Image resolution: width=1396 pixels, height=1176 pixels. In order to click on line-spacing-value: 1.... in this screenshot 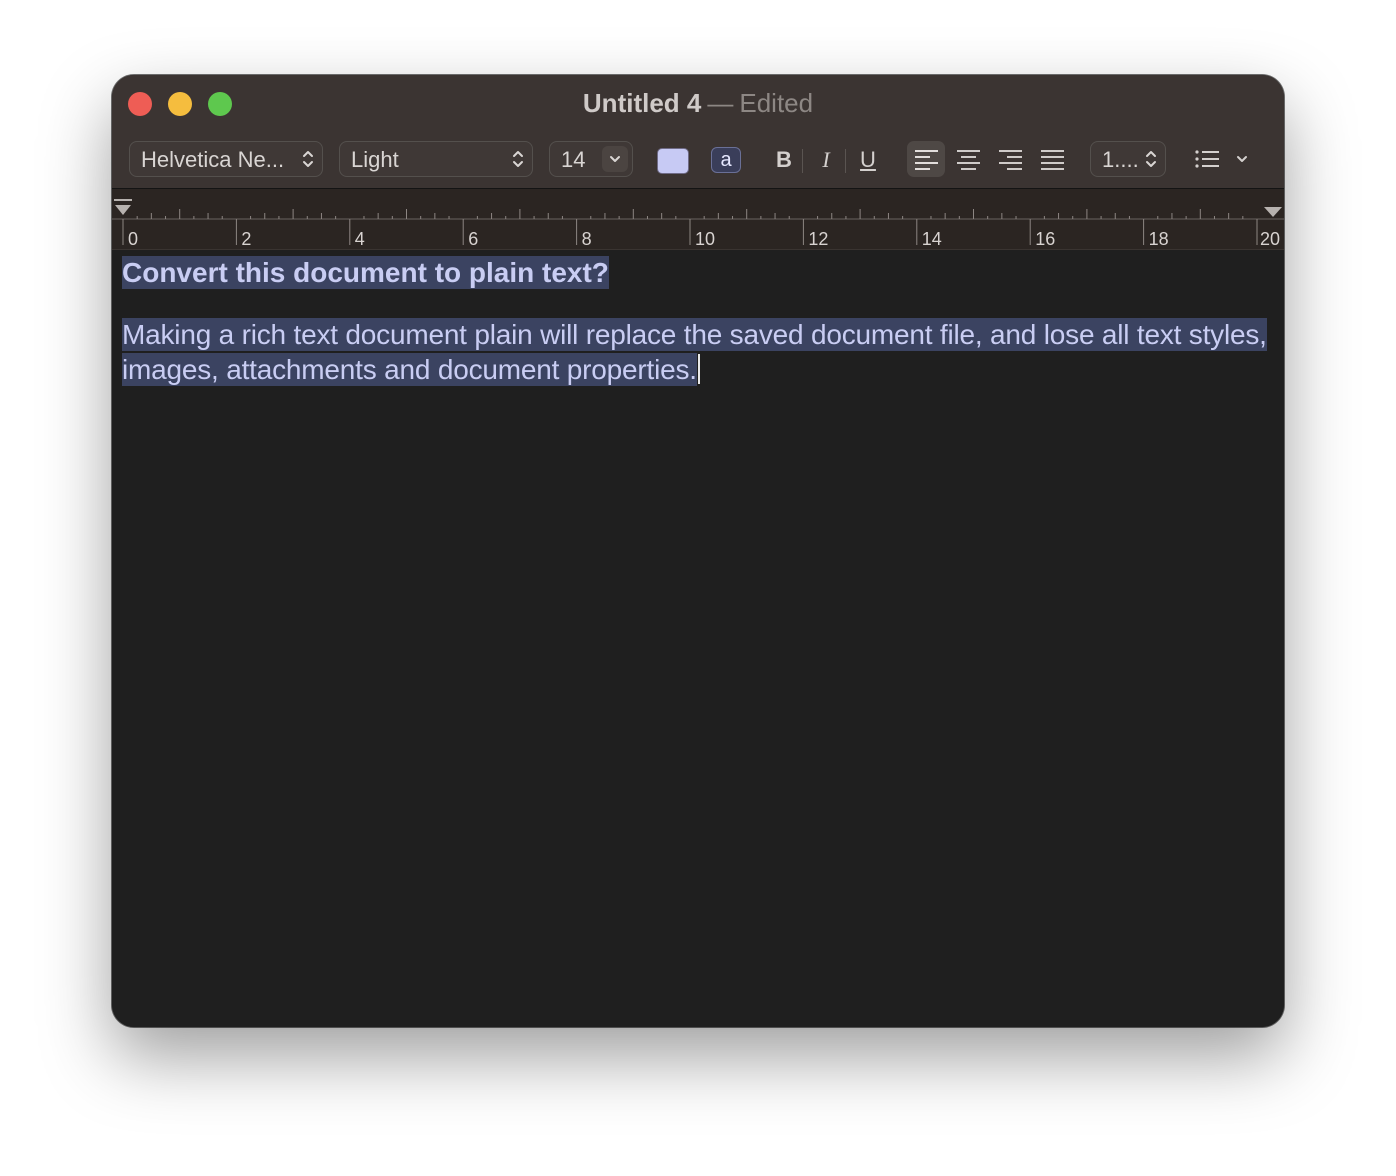, I will do `click(1120, 159)`.